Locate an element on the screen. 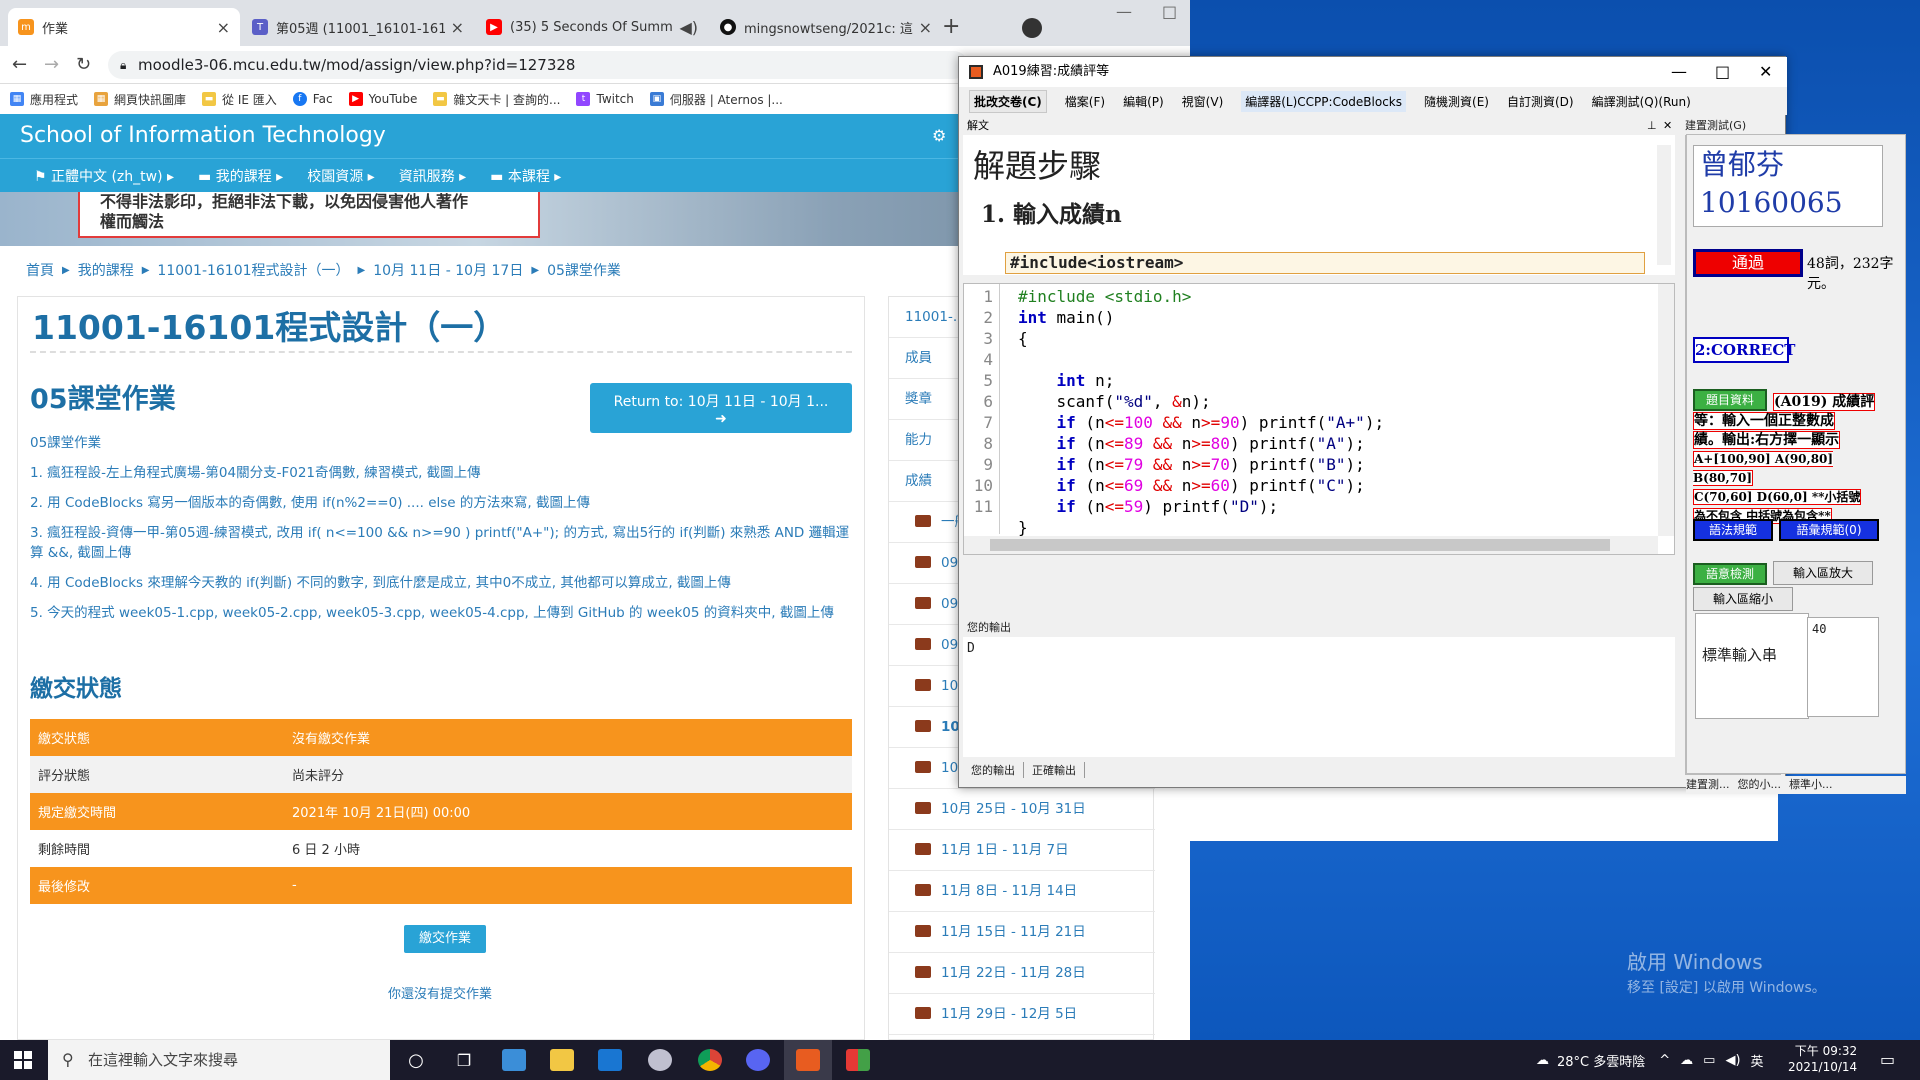 This screenshot has height=1080, width=1920. desc-line: 05課堂作業 is located at coordinates (66, 443).